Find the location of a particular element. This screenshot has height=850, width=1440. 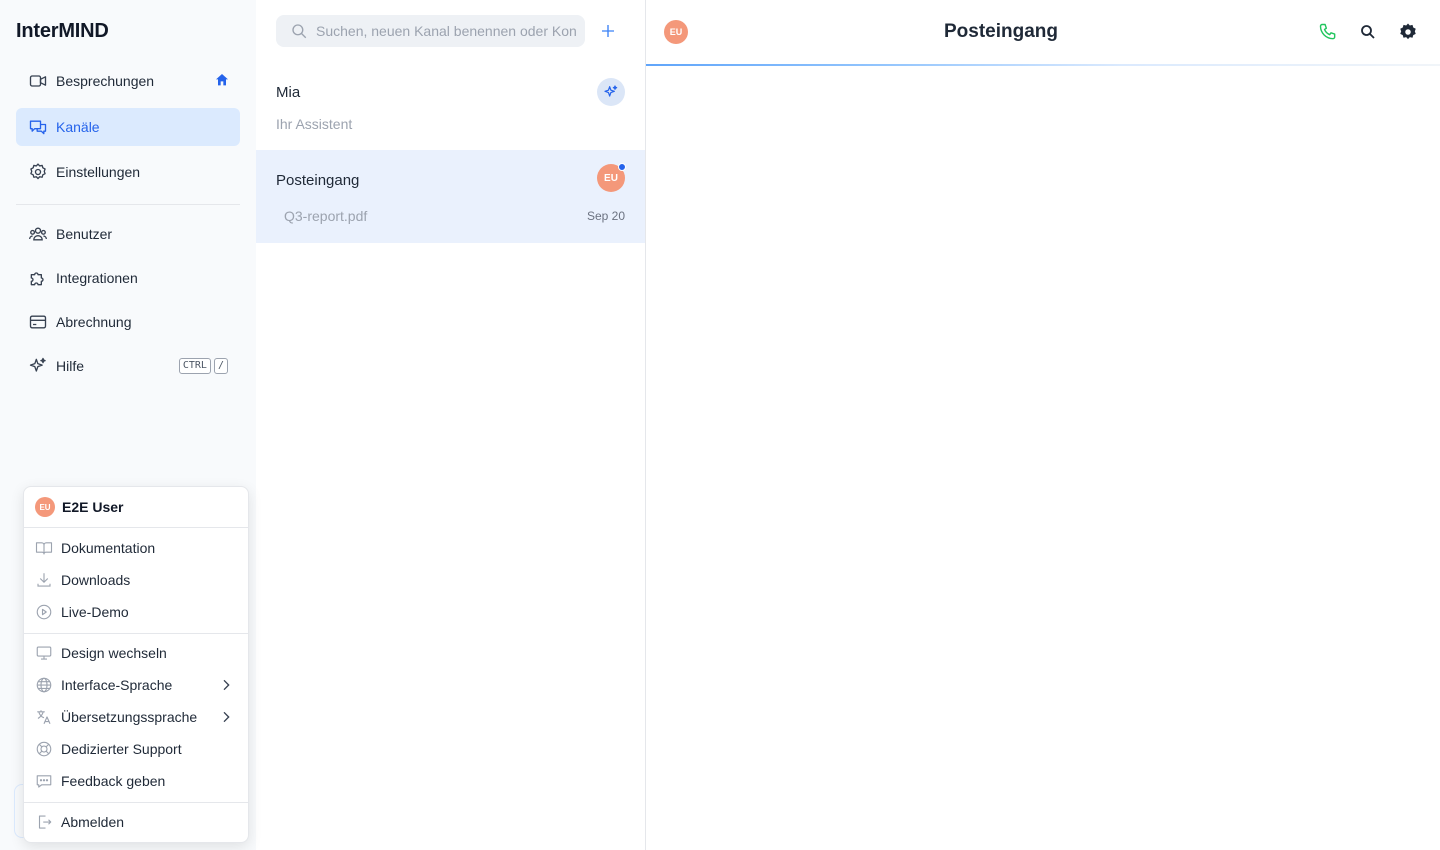

header-progress-line is located at coordinates (1043, 65).